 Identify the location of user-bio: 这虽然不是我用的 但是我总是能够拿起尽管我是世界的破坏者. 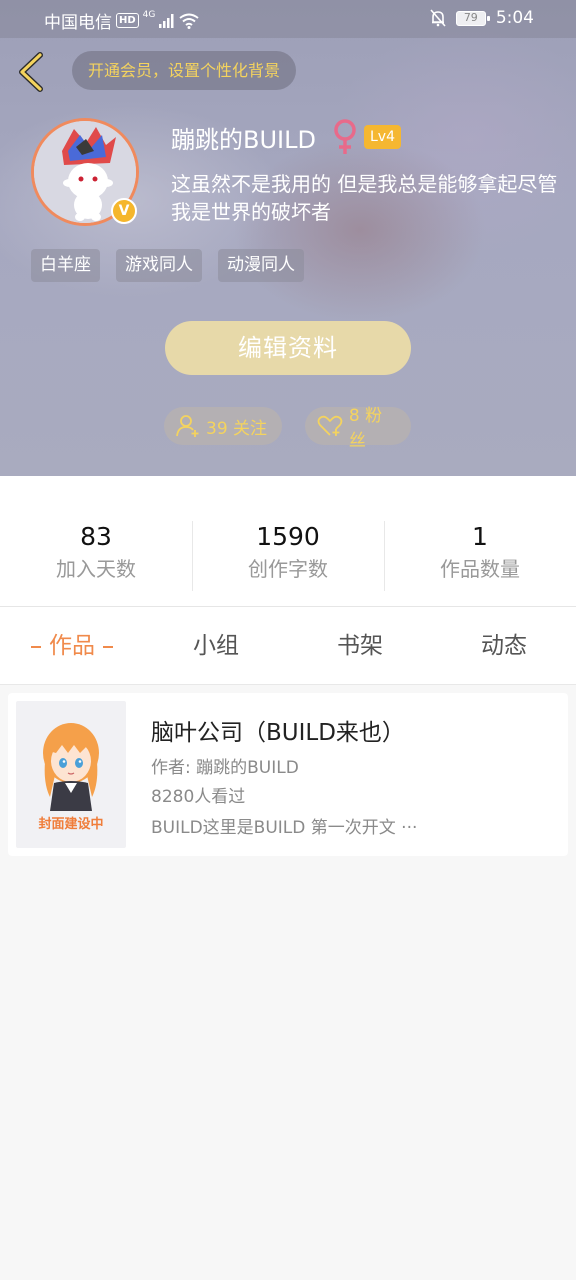
(364, 198).